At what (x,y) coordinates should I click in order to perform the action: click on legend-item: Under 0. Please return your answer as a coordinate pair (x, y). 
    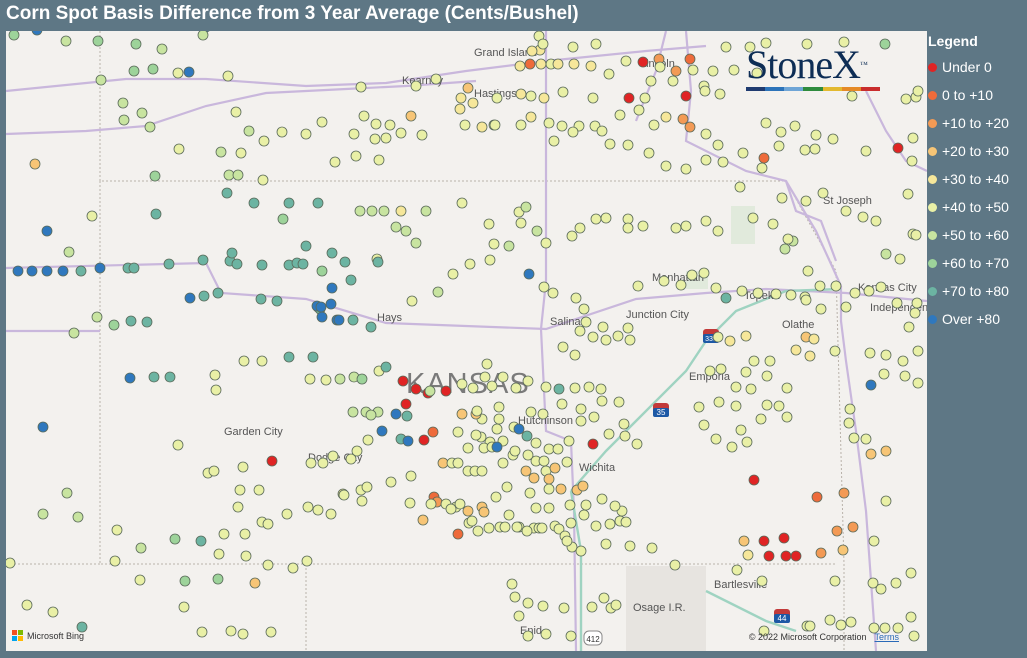
    Looking at the image, I should click on (977, 67).